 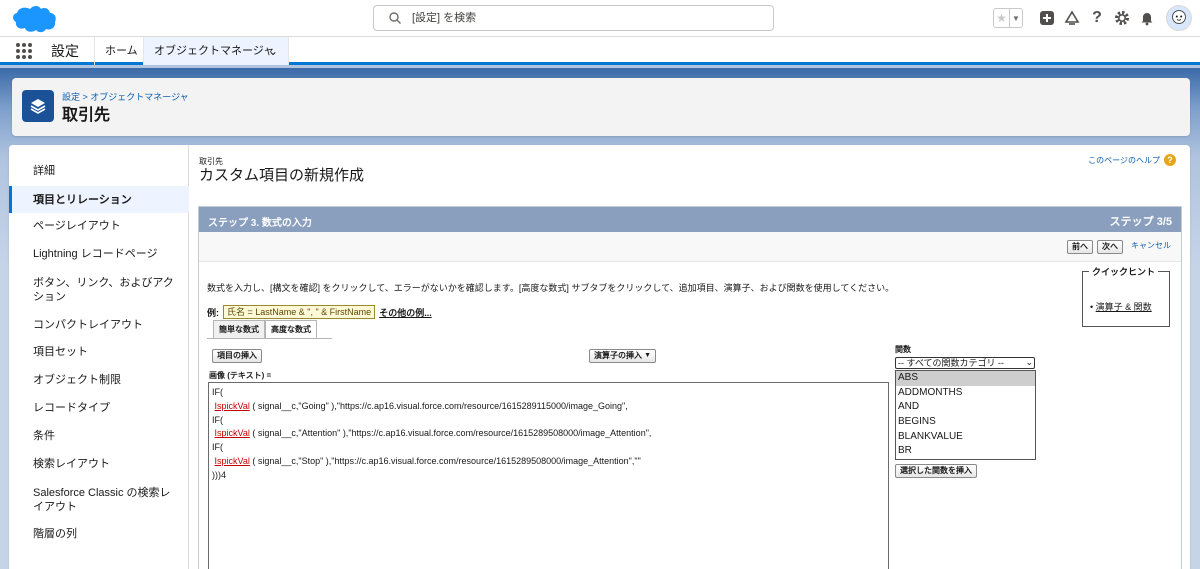 What do you see at coordinates (1002, 18) in the screenshot?
I see `favorite-star-icon: ★` at bounding box center [1002, 18].